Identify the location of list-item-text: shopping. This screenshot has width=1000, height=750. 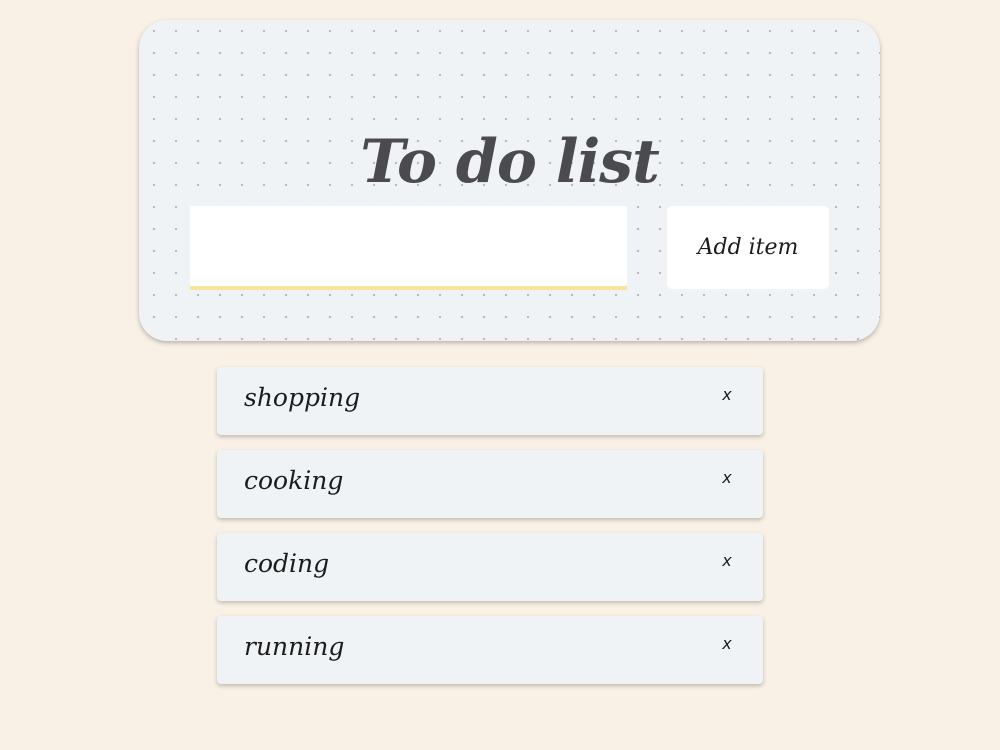
(302, 397).